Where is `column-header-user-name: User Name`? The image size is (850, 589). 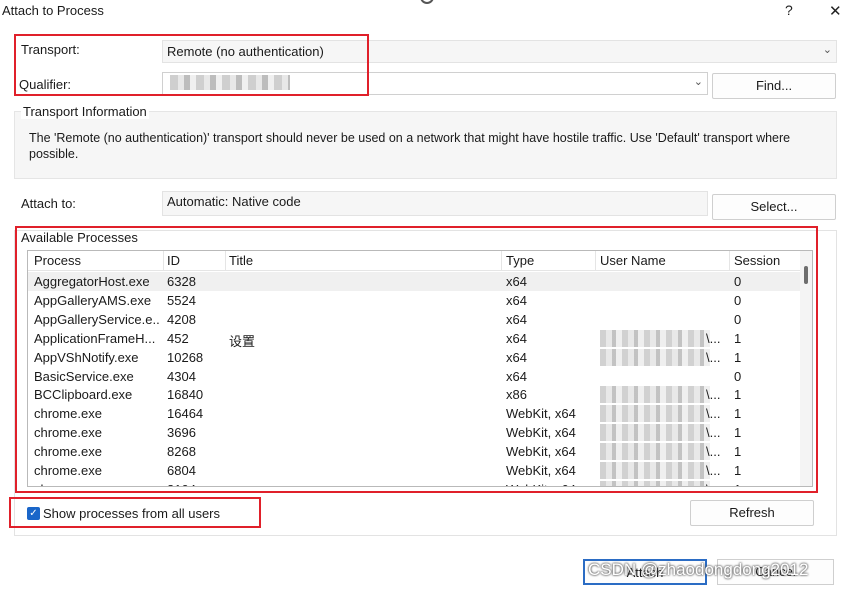 column-header-user-name: User Name is located at coordinates (631, 262).